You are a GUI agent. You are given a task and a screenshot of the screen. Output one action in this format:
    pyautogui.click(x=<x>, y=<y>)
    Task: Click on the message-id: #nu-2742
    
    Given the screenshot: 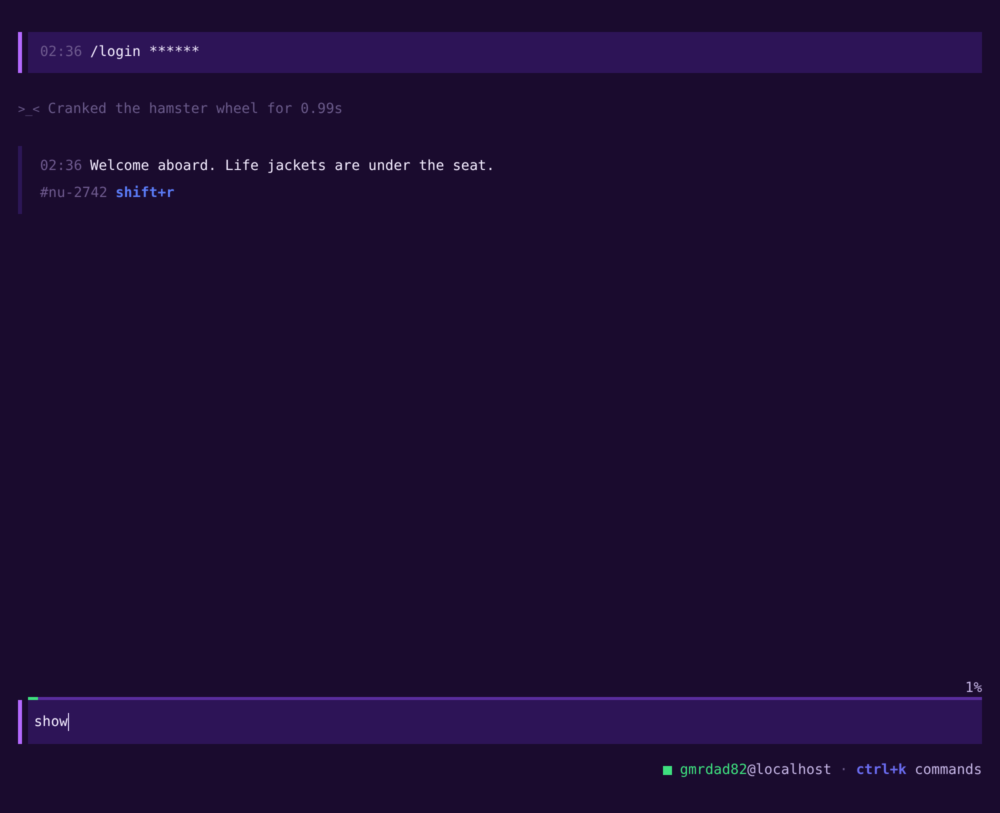 What is the action you would take?
    pyautogui.click(x=74, y=193)
    